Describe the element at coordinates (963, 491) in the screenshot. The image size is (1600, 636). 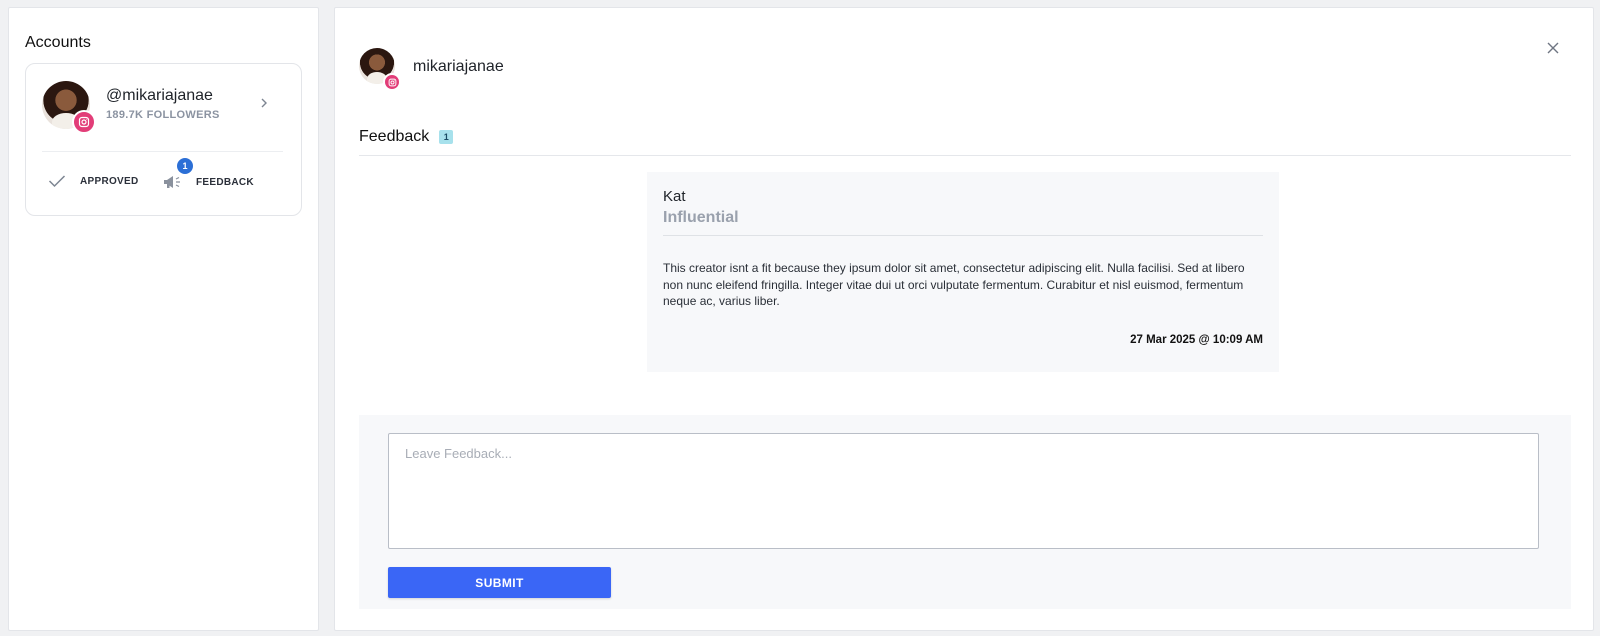
I see `feedback-input` at that location.